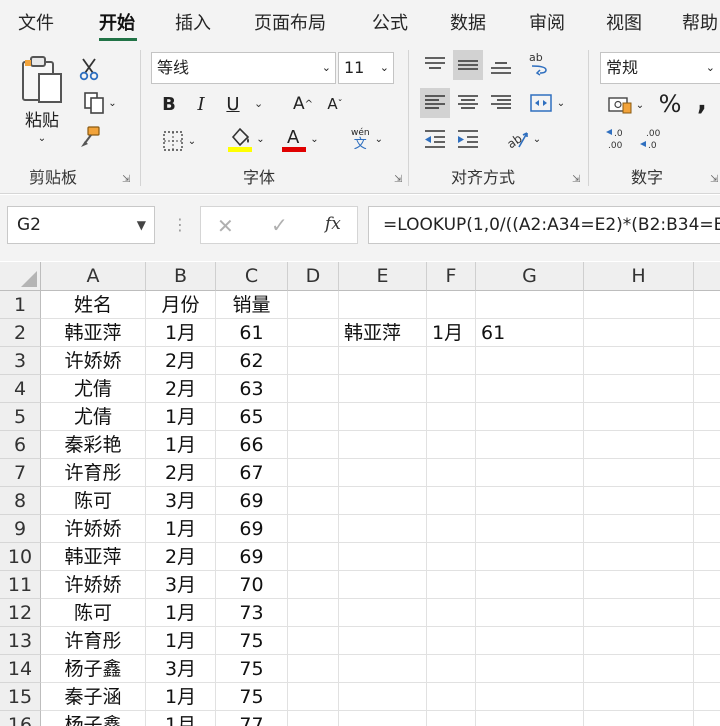 This screenshot has width=720, height=726. What do you see at coordinates (468, 22) in the screenshot?
I see `tab-5: 数据` at bounding box center [468, 22].